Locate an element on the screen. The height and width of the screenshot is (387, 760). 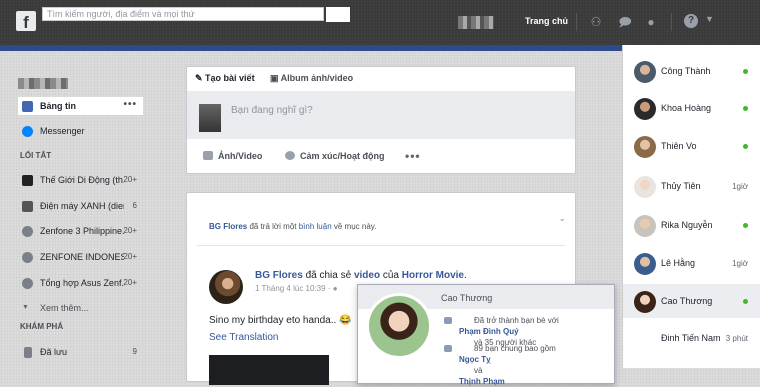
chat-contact: Công Thành is located at coordinates (691, 71).